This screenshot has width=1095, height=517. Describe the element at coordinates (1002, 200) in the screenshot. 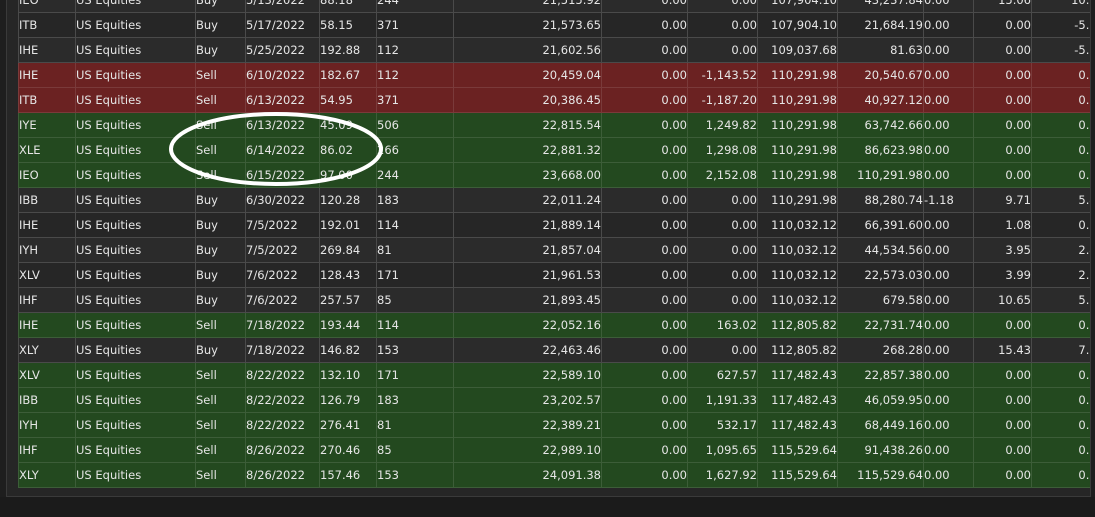

I see `value-cell: 9.71` at that location.